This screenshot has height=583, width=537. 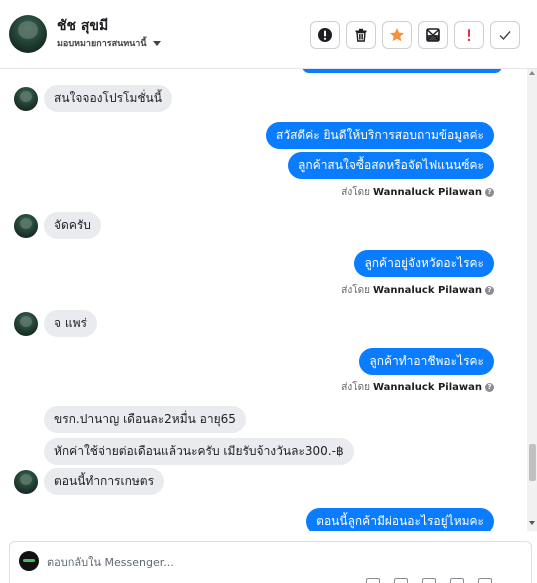 I want to click on image-icon, so click(x=429, y=580).